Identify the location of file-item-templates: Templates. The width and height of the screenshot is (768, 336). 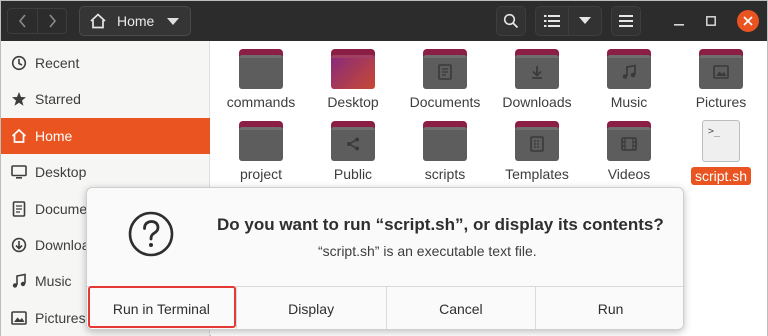
(537, 147).